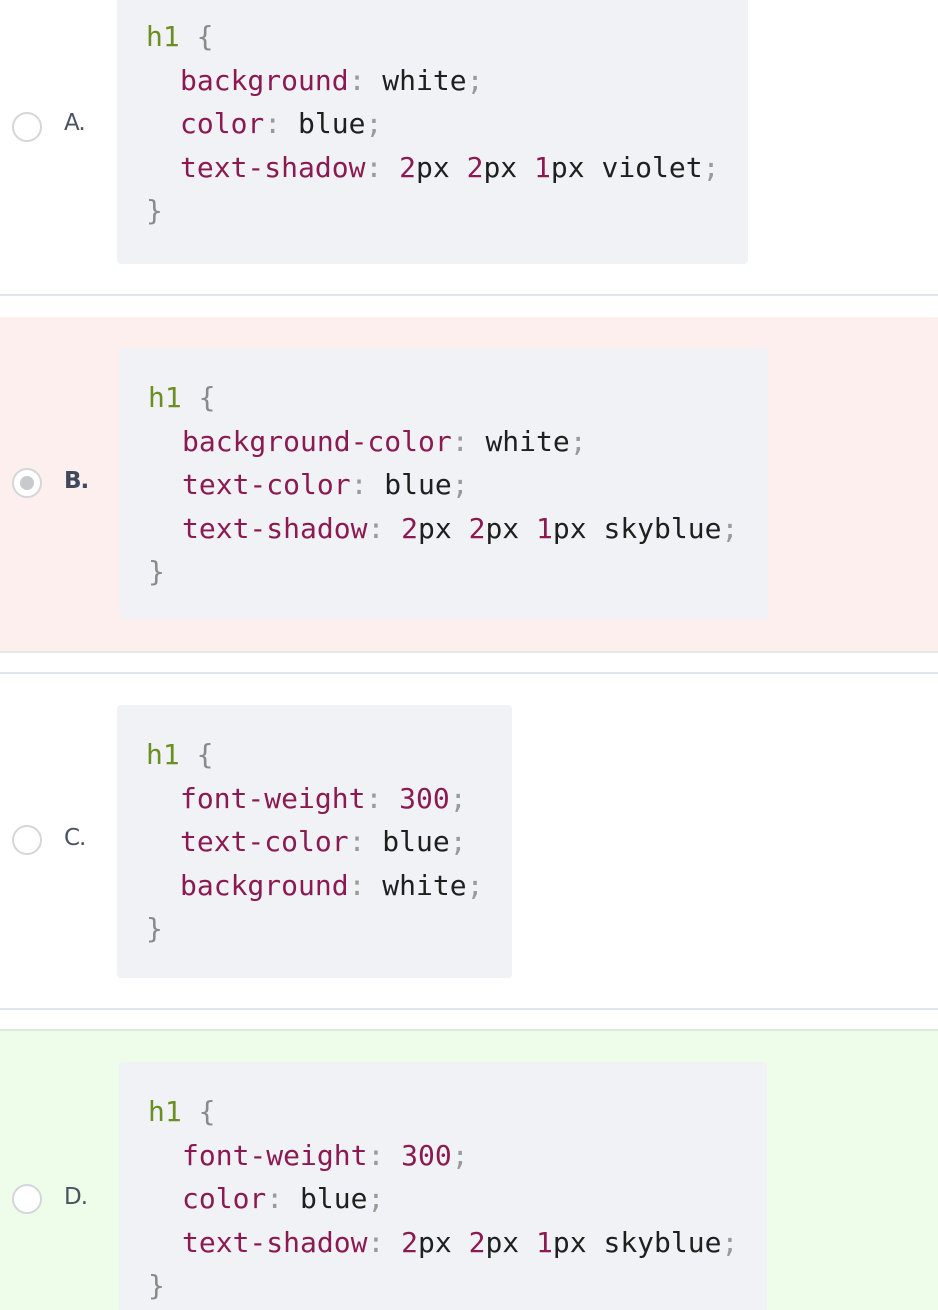 The width and height of the screenshot is (938, 1310). What do you see at coordinates (27, 127) in the screenshot?
I see `radio-button-a` at bounding box center [27, 127].